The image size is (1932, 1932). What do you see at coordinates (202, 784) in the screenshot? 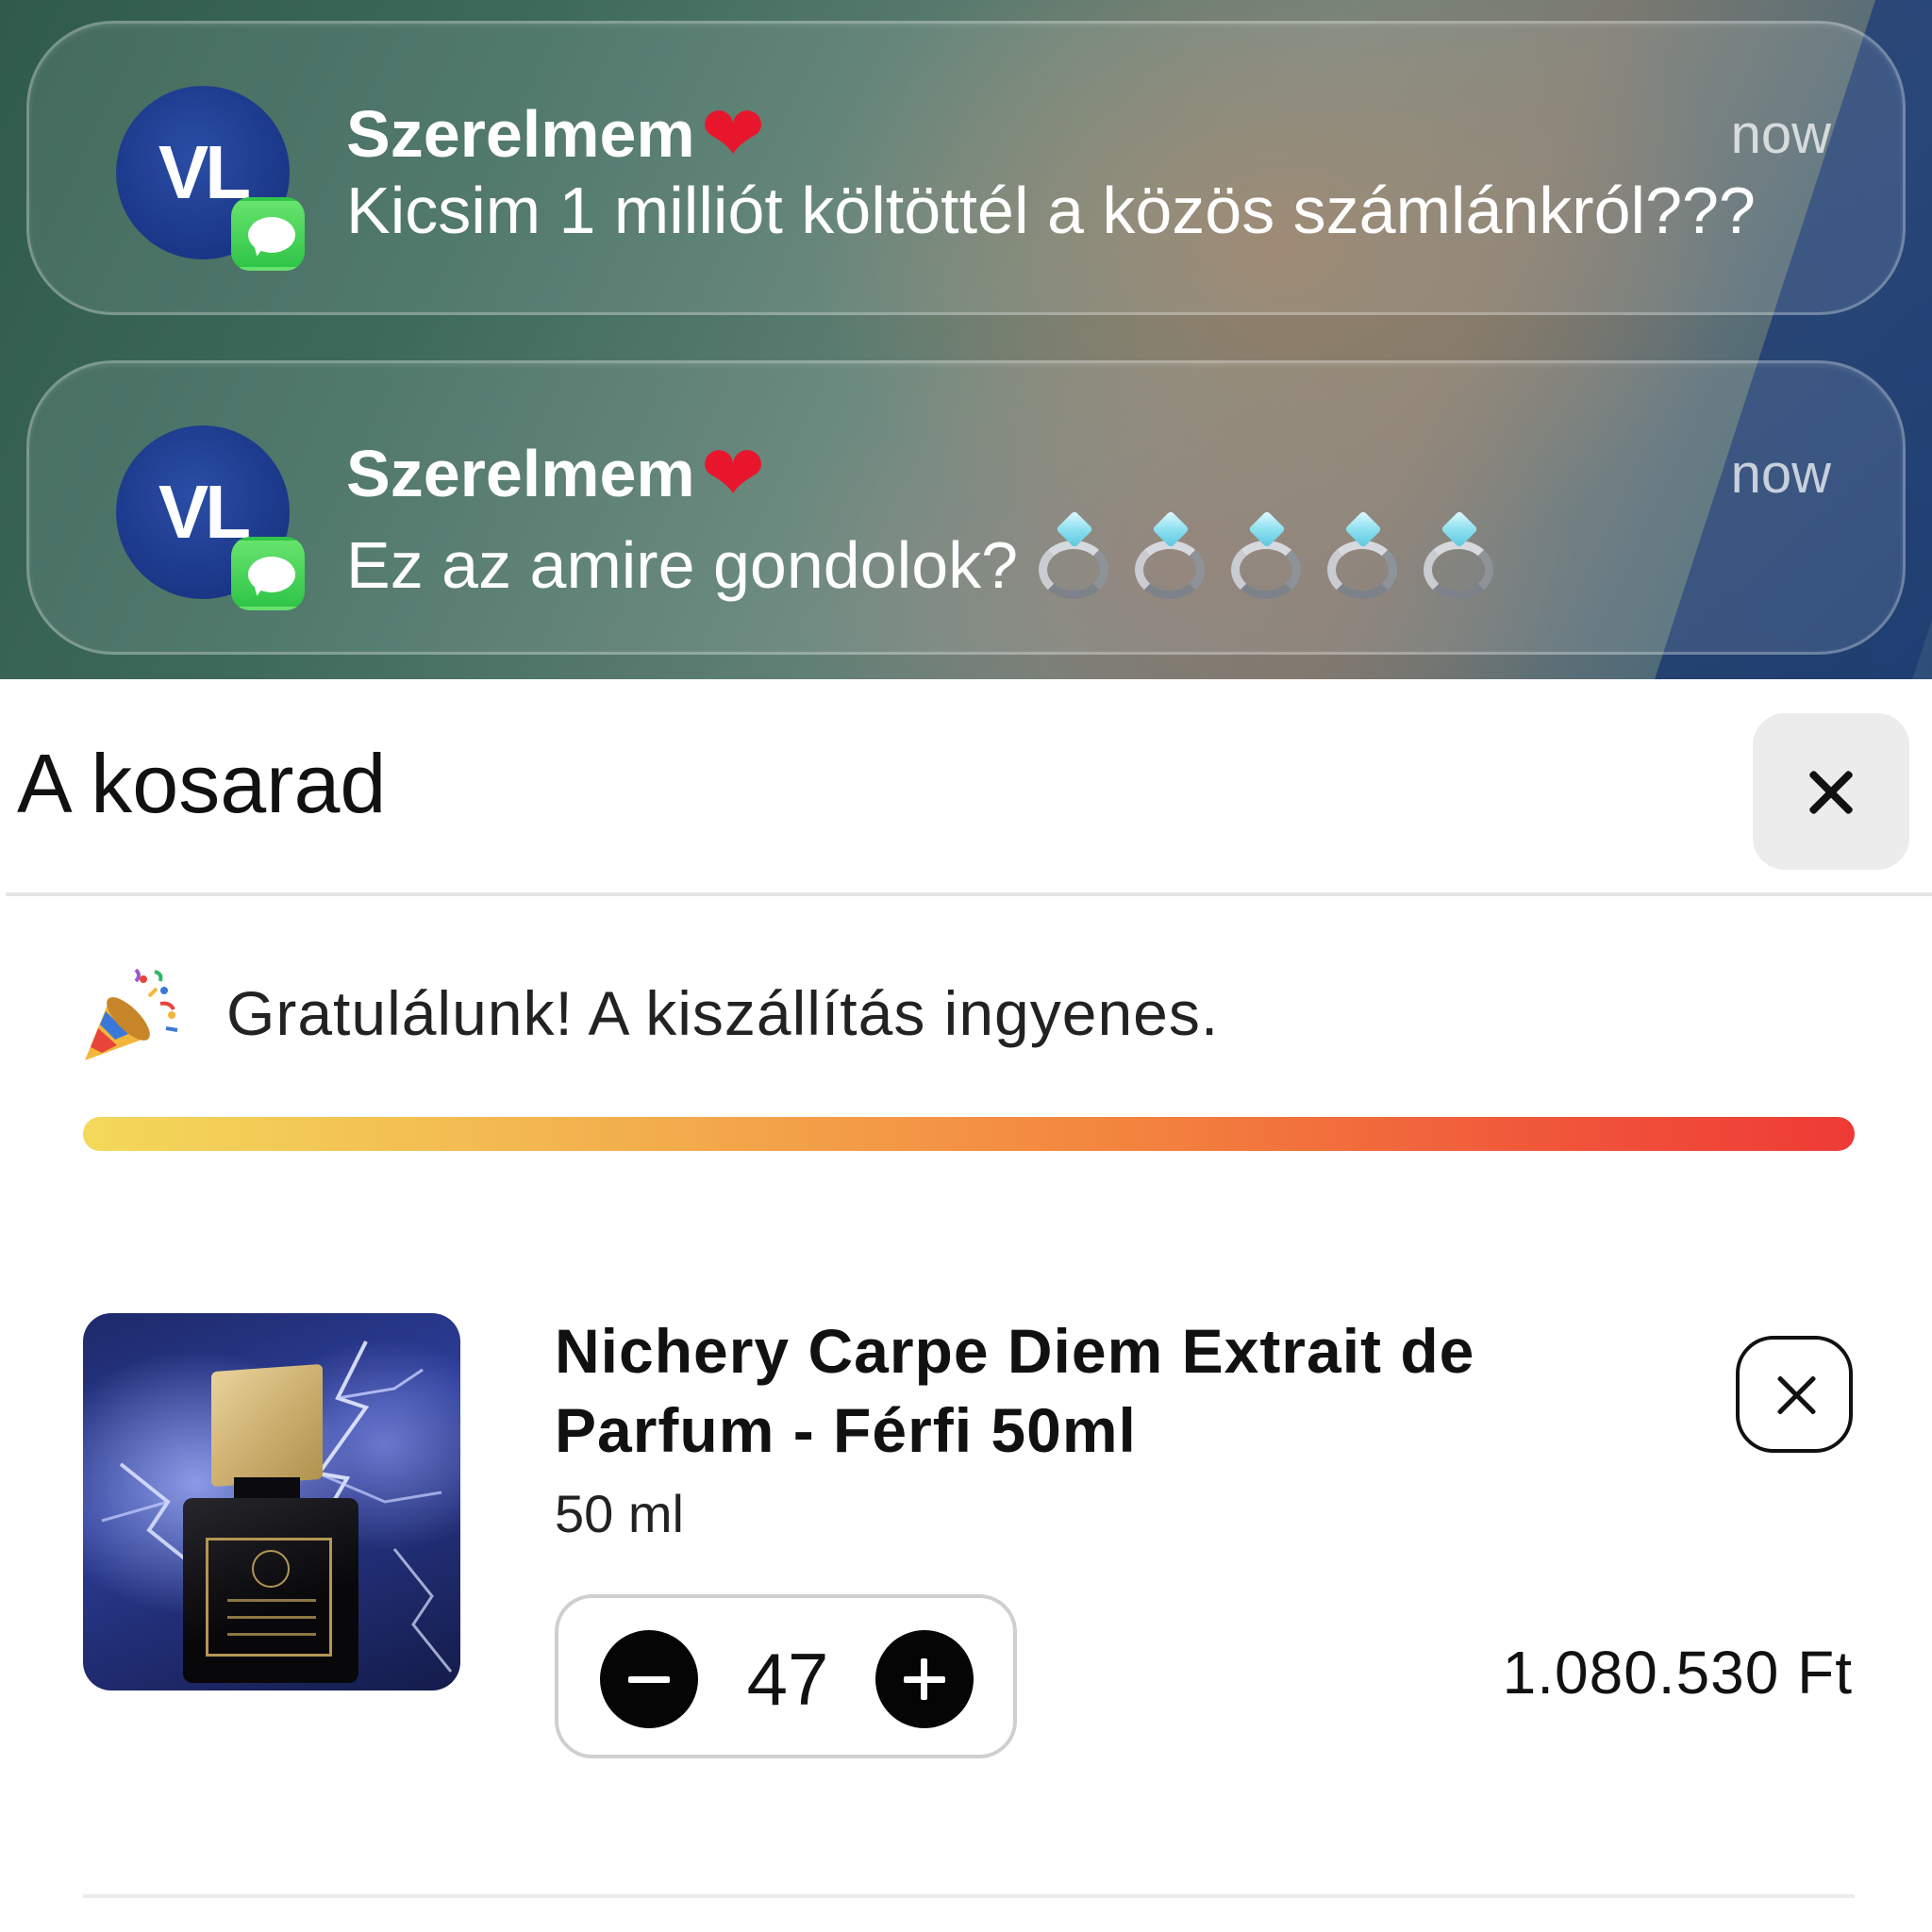
I see `cart-title: A kosarad` at bounding box center [202, 784].